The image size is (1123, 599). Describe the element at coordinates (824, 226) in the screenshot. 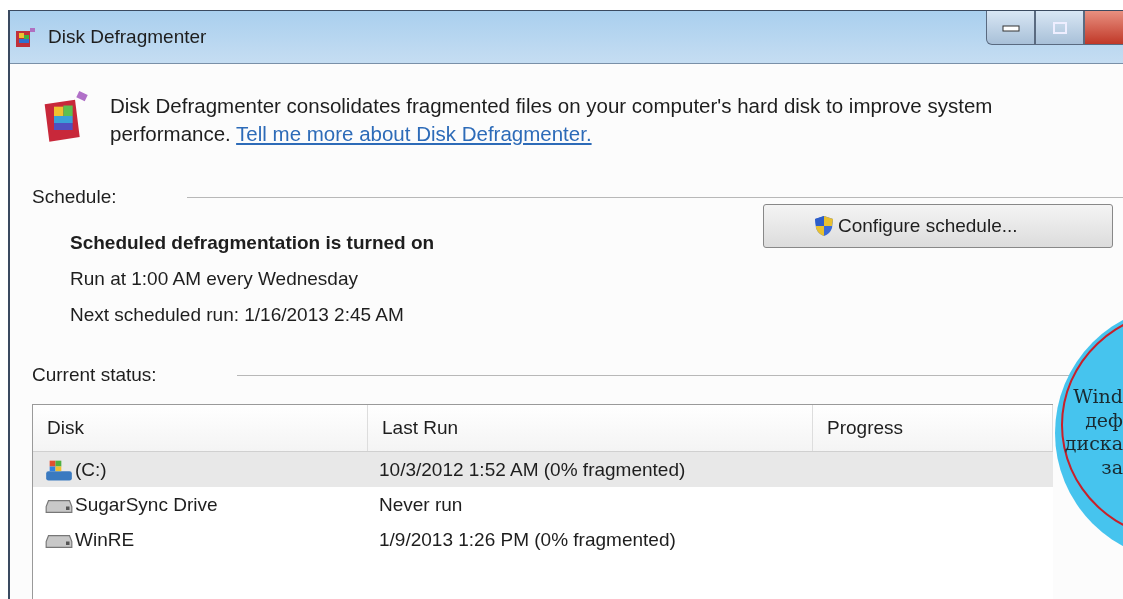

I see `shield-icon` at that location.